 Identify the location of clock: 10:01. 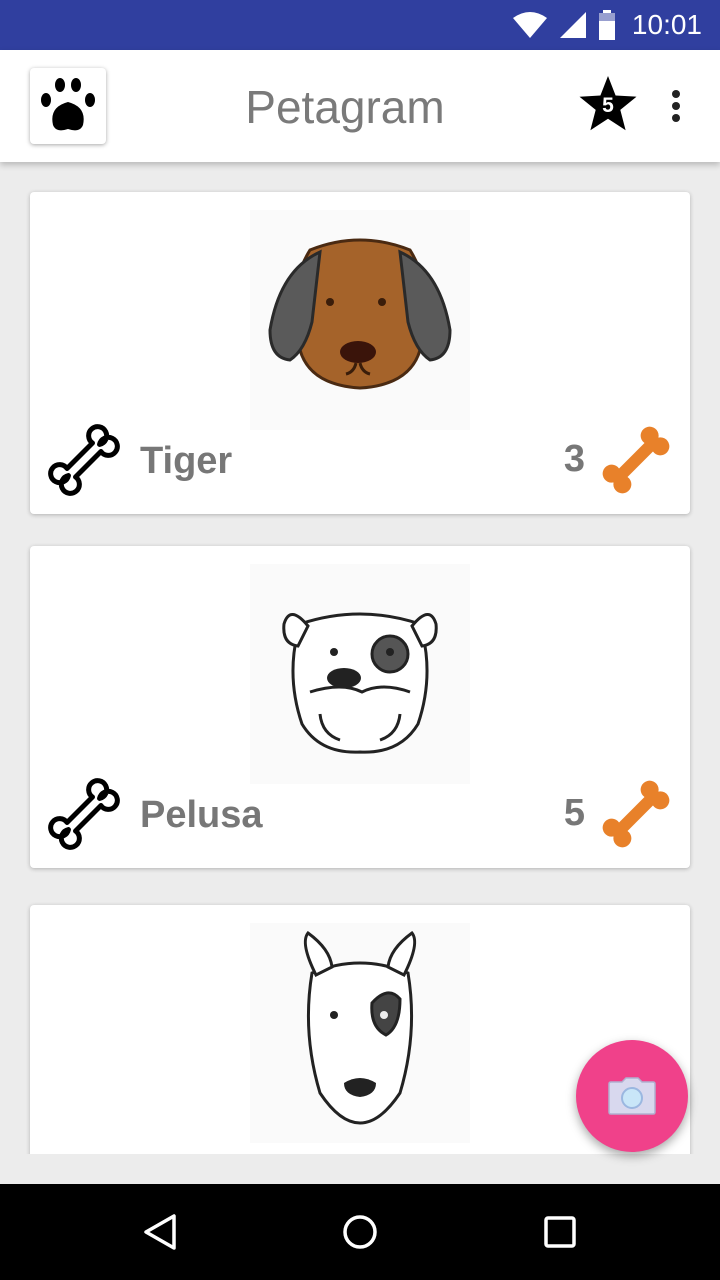
(666, 24).